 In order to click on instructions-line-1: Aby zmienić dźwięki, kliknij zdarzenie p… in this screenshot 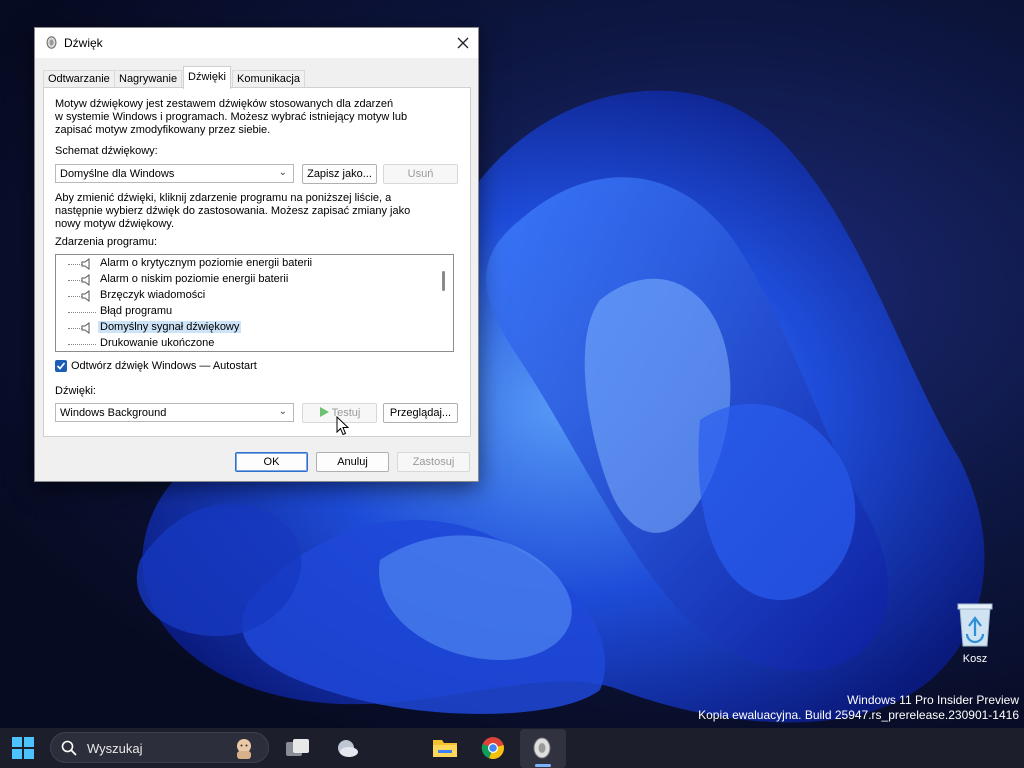, I will do `click(223, 198)`.